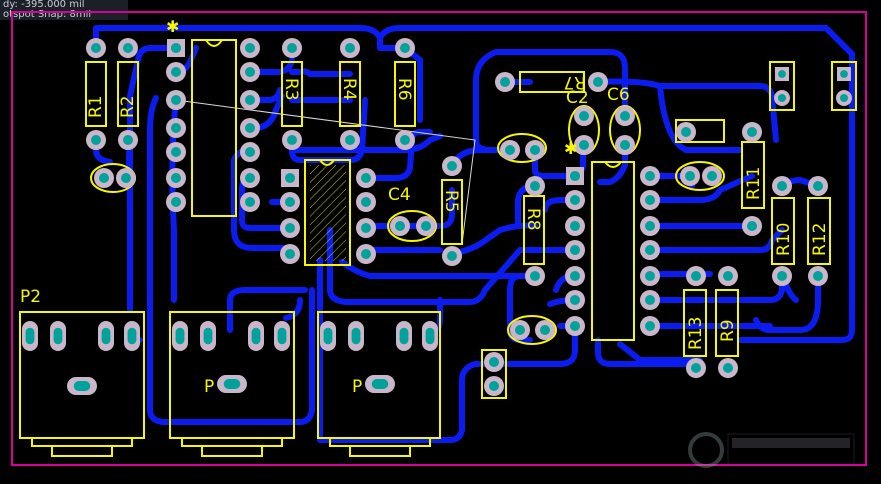 Image resolution: width=881 pixels, height=484 pixels. Describe the element at coordinates (328, 213) in the screenshot. I see `selected-ic-hatch` at that location.